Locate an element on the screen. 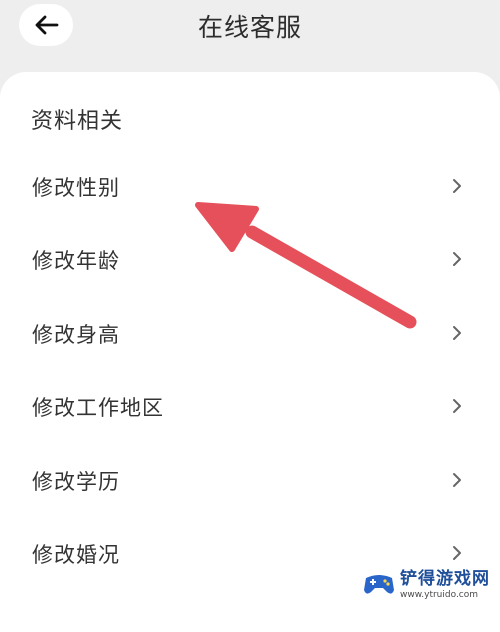 This screenshot has width=500, height=632. menu-item-work-region: 修改工作地区 is located at coordinates (250, 405).